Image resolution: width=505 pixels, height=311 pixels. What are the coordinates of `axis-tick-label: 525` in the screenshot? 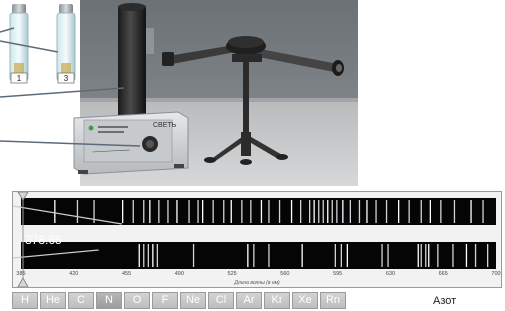 It's located at (232, 274).